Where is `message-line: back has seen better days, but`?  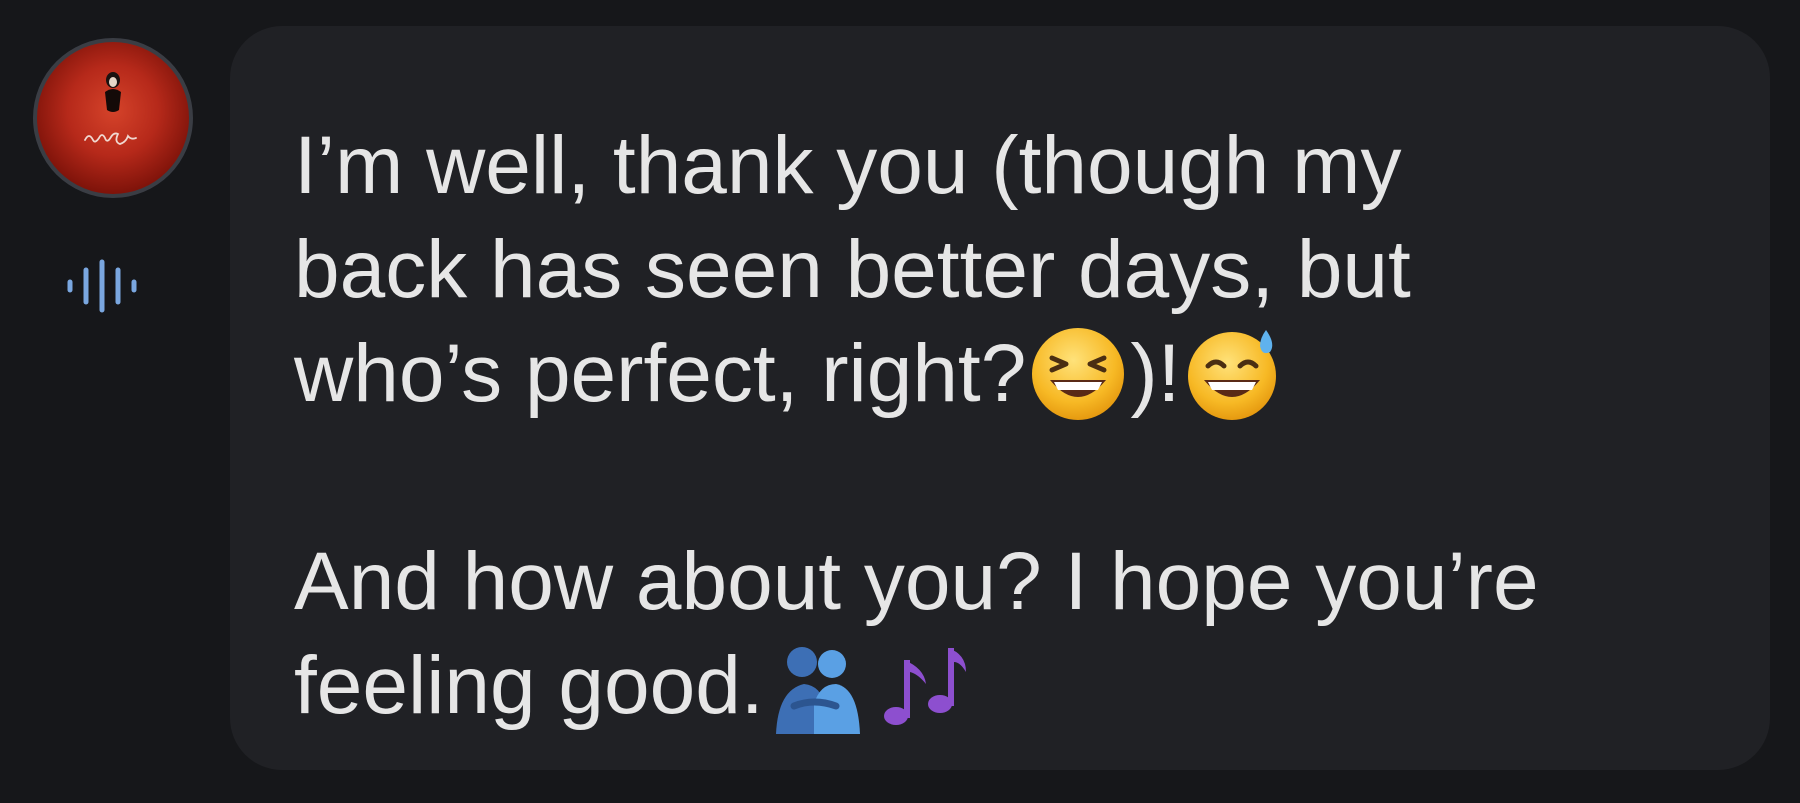 message-line: back has seen better days, but is located at coordinates (1002, 270).